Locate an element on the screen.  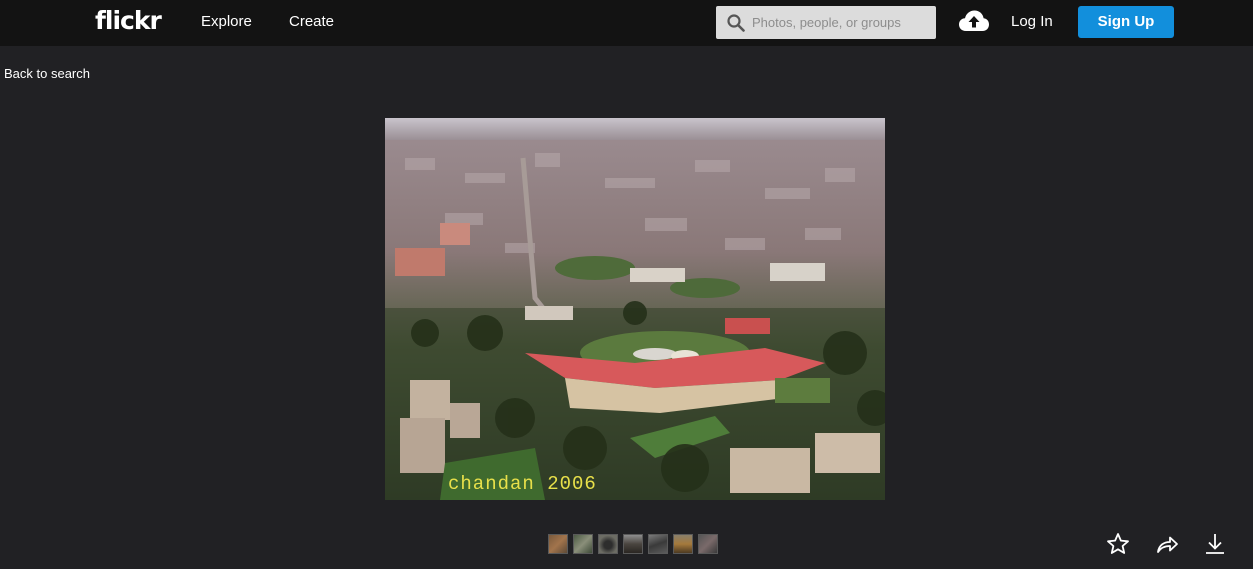
search-box is located at coordinates (826, 22).